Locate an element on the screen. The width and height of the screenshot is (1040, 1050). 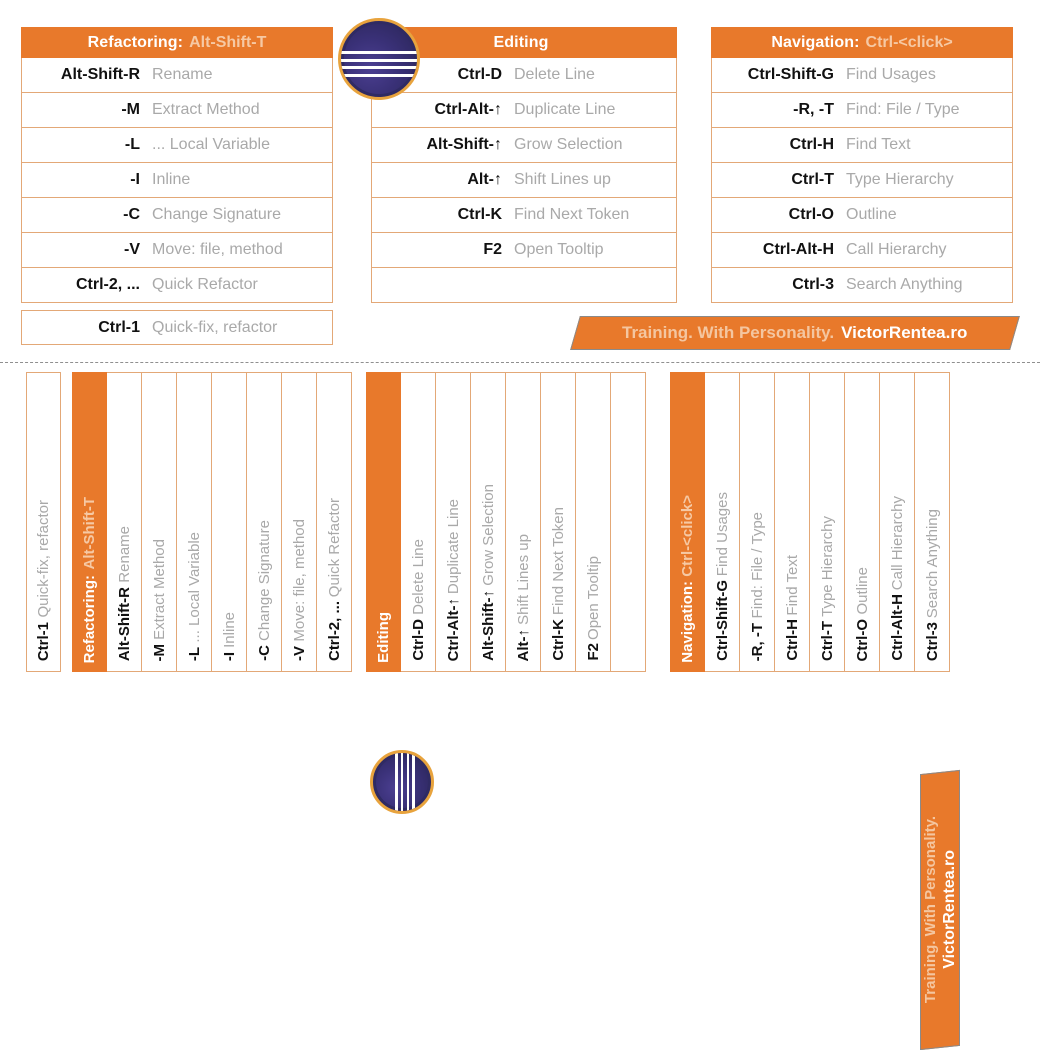
vertical-row: Type Hierarchy Ctrl-T is located at coordinates (827, 522).